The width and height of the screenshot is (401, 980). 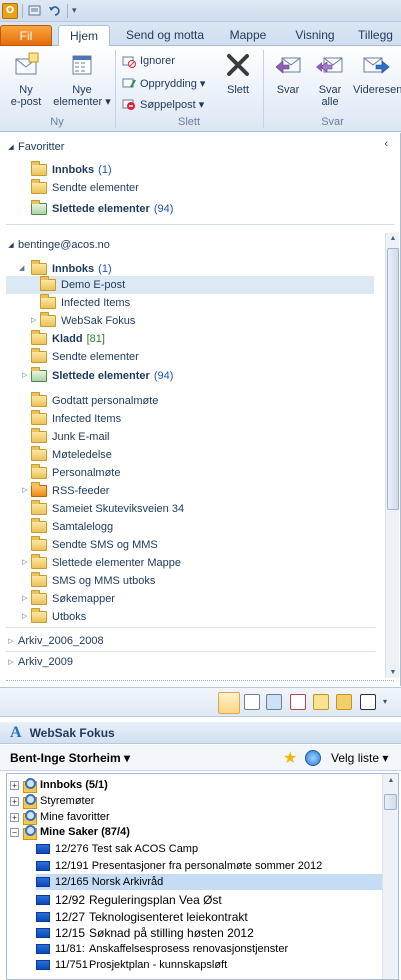 I want to click on case-row: 11/751 Prosjektplan - kunnskapsløft, so click(x=131, y=965).